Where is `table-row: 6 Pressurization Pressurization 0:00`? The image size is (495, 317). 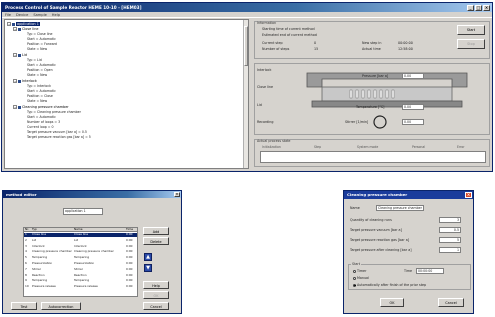
table-row: 6 Pressurization Pressurization 0:00 is located at coordinates (80, 264).